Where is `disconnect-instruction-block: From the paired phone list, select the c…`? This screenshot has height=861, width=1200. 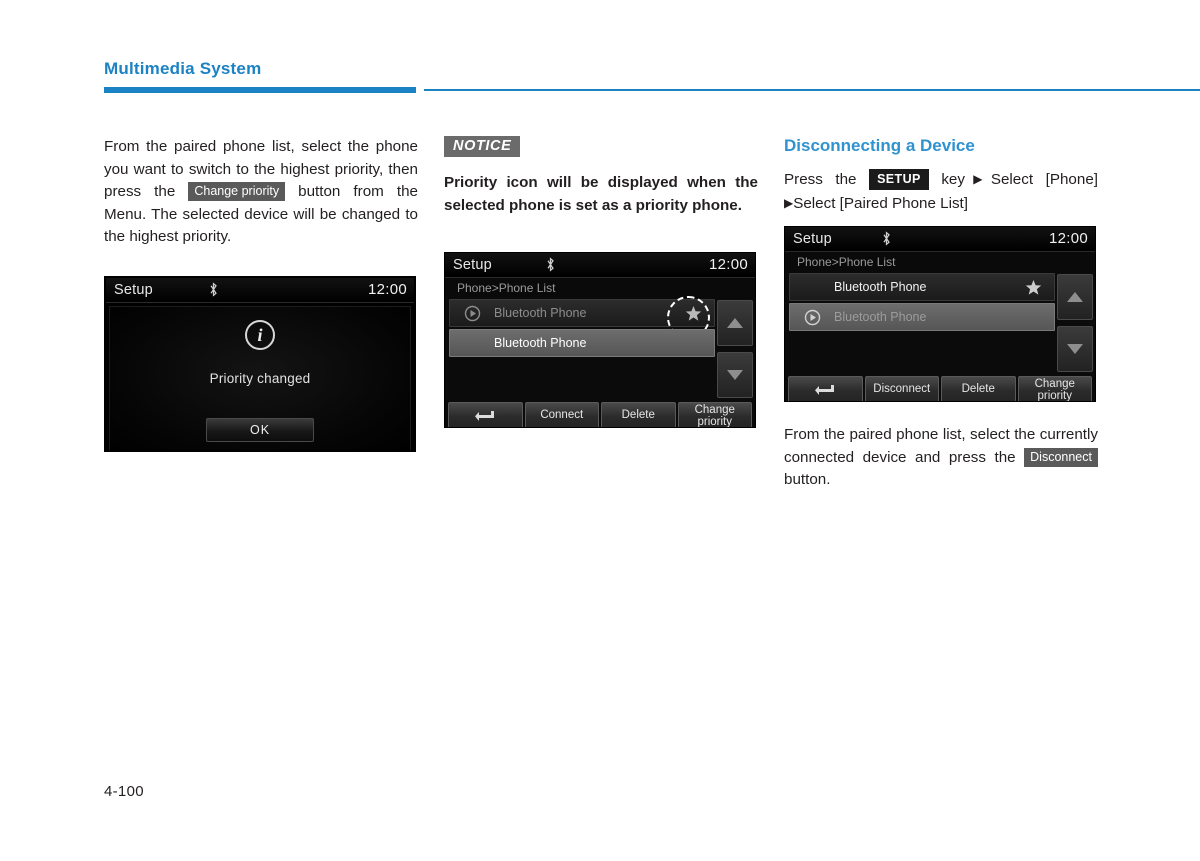 disconnect-instruction-block: From the paired phone list, select the c… is located at coordinates (941, 458).